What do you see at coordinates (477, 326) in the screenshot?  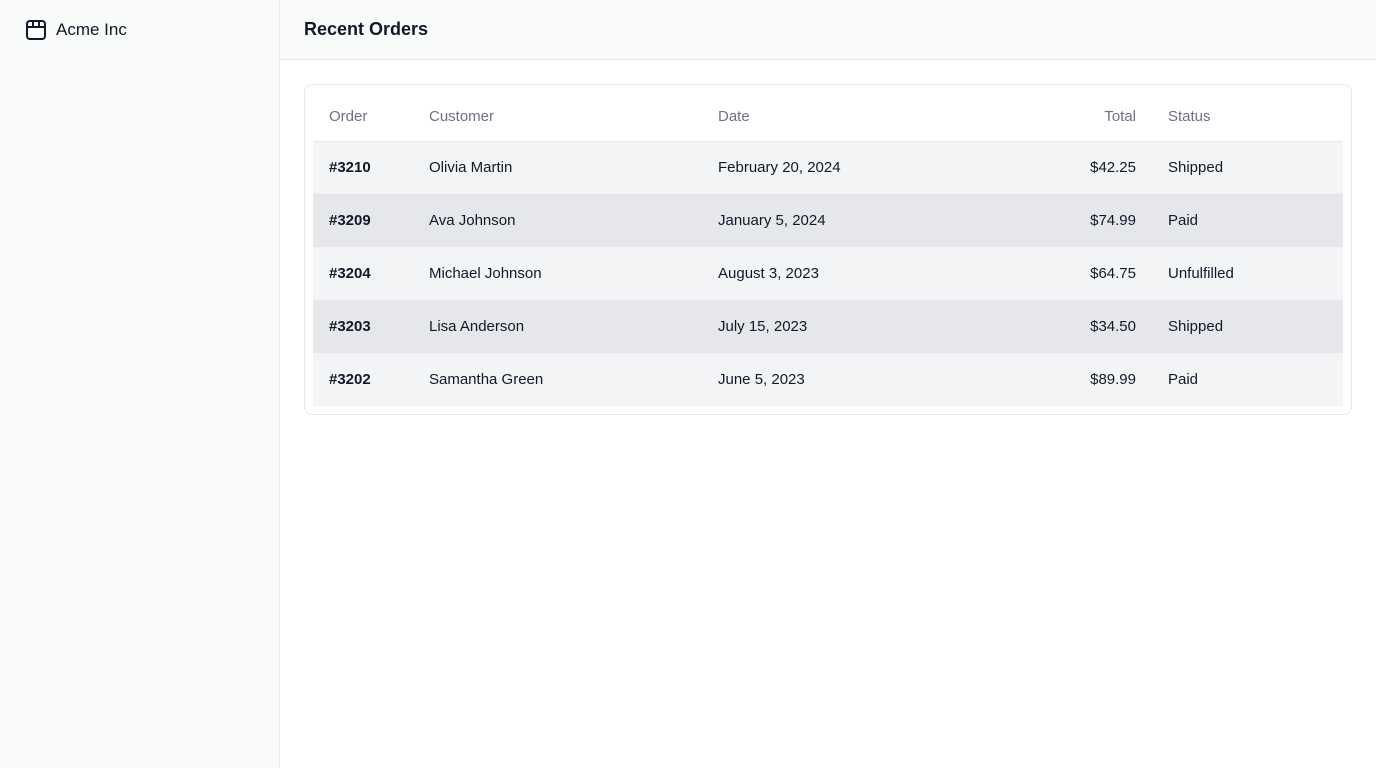 I see `customer-name: Lisa Anderson` at bounding box center [477, 326].